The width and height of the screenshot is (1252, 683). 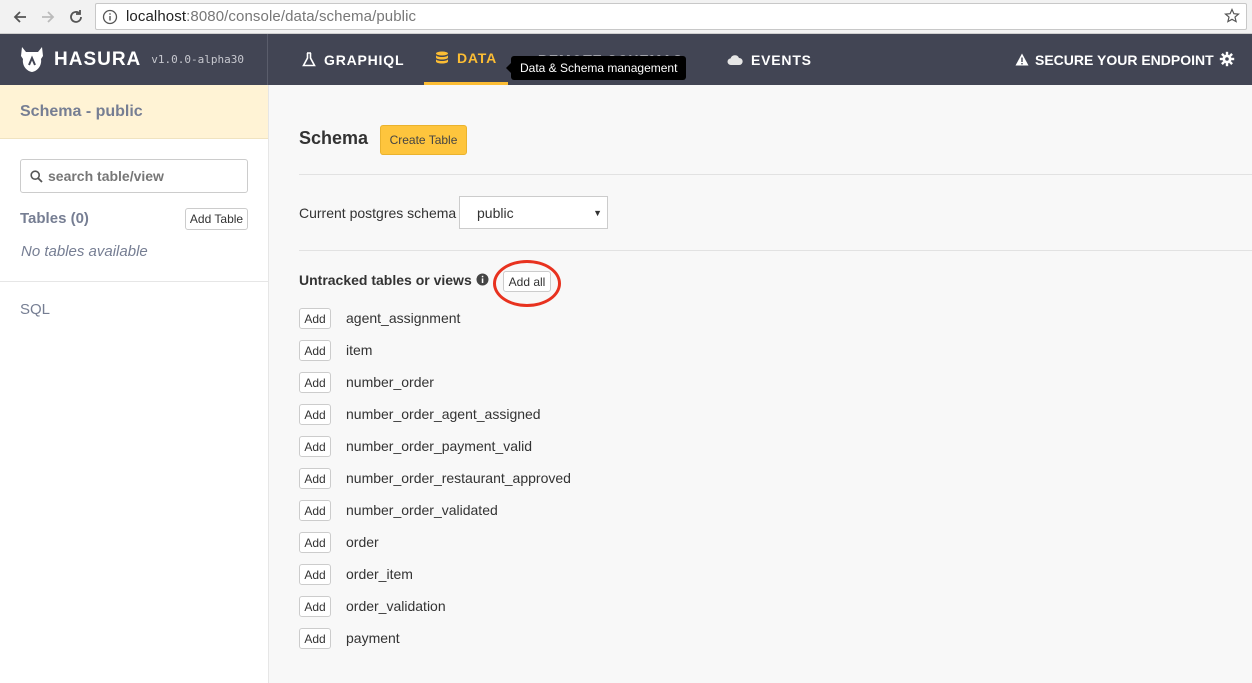 What do you see at coordinates (735, 59) in the screenshot?
I see `cloud-icon` at bounding box center [735, 59].